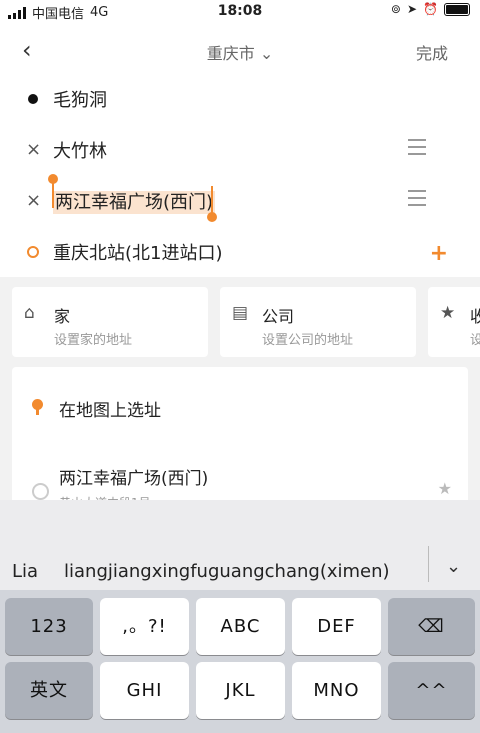 This screenshot has height=733, width=480. I want to click on alarm-icon: ⏰, so click(430, 9).